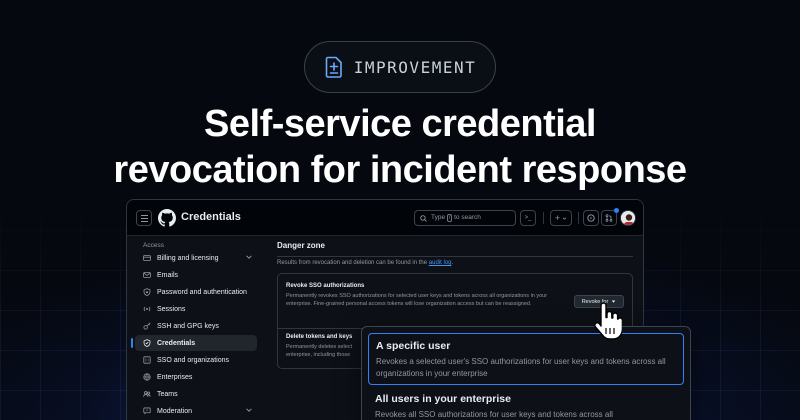 The height and width of the screenshot is (420, 800). I want to click on organization-icon, so click(147, 360).